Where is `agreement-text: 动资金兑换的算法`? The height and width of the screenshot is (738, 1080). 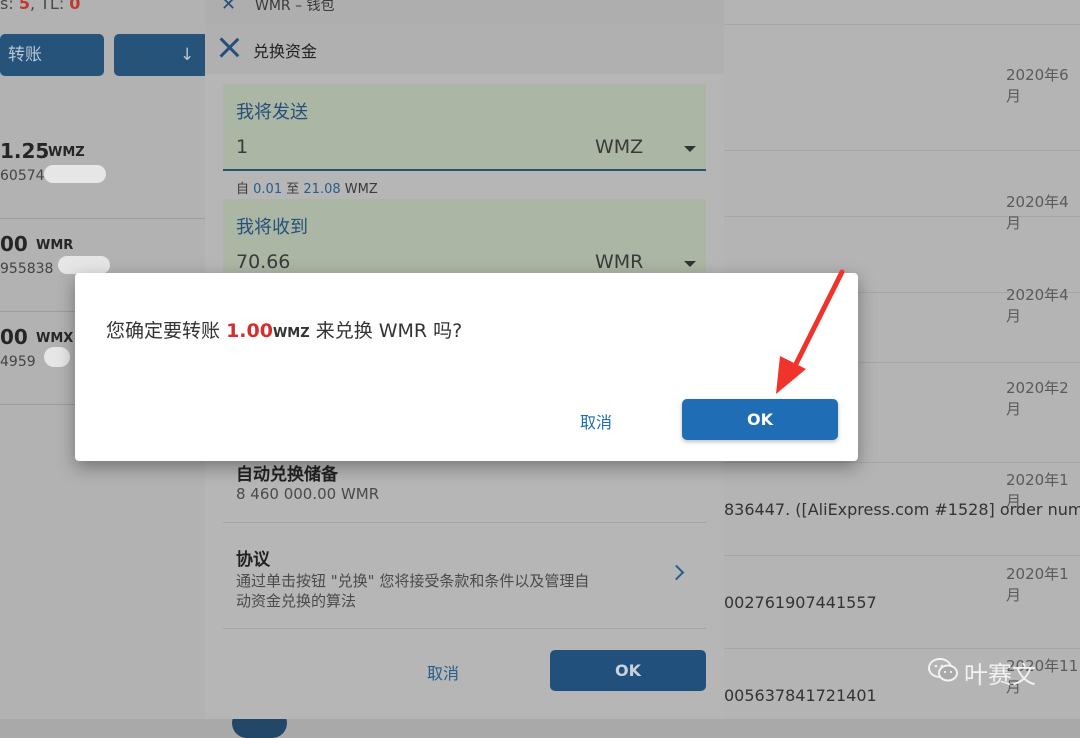 agreement-text: 动资金兑换的算法 is located at coordinates (296, 601).